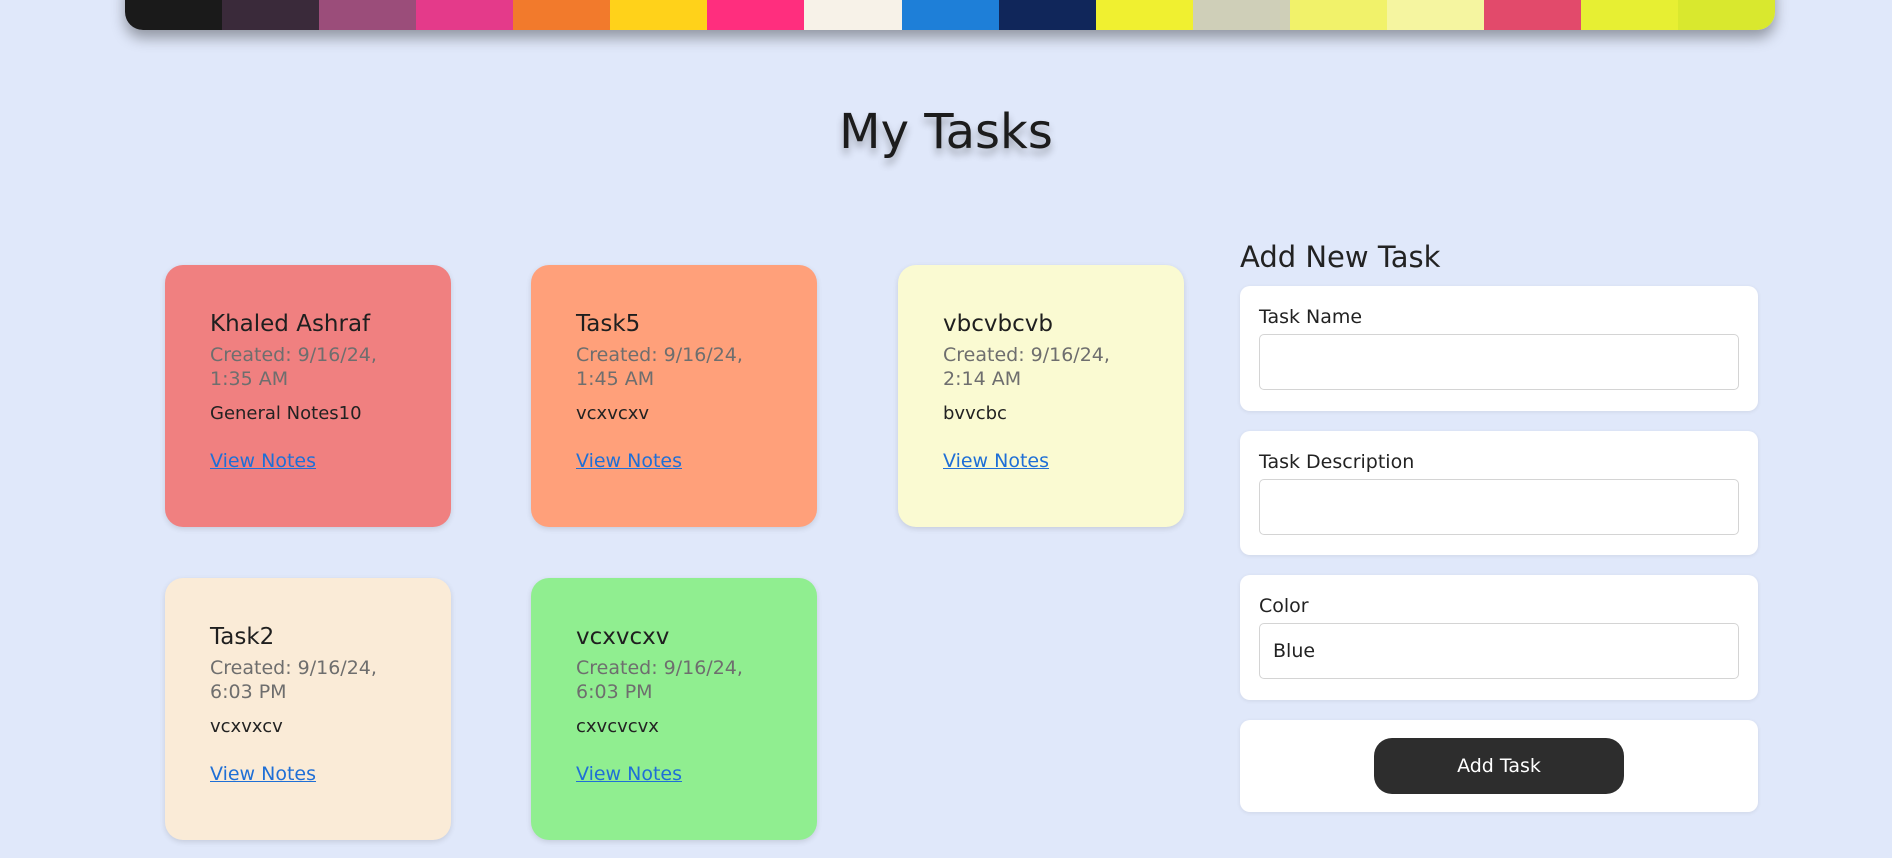  Describe the element at coordinates (286, 413) in the screenshot. I see `task-description: General Notes10` at that location.